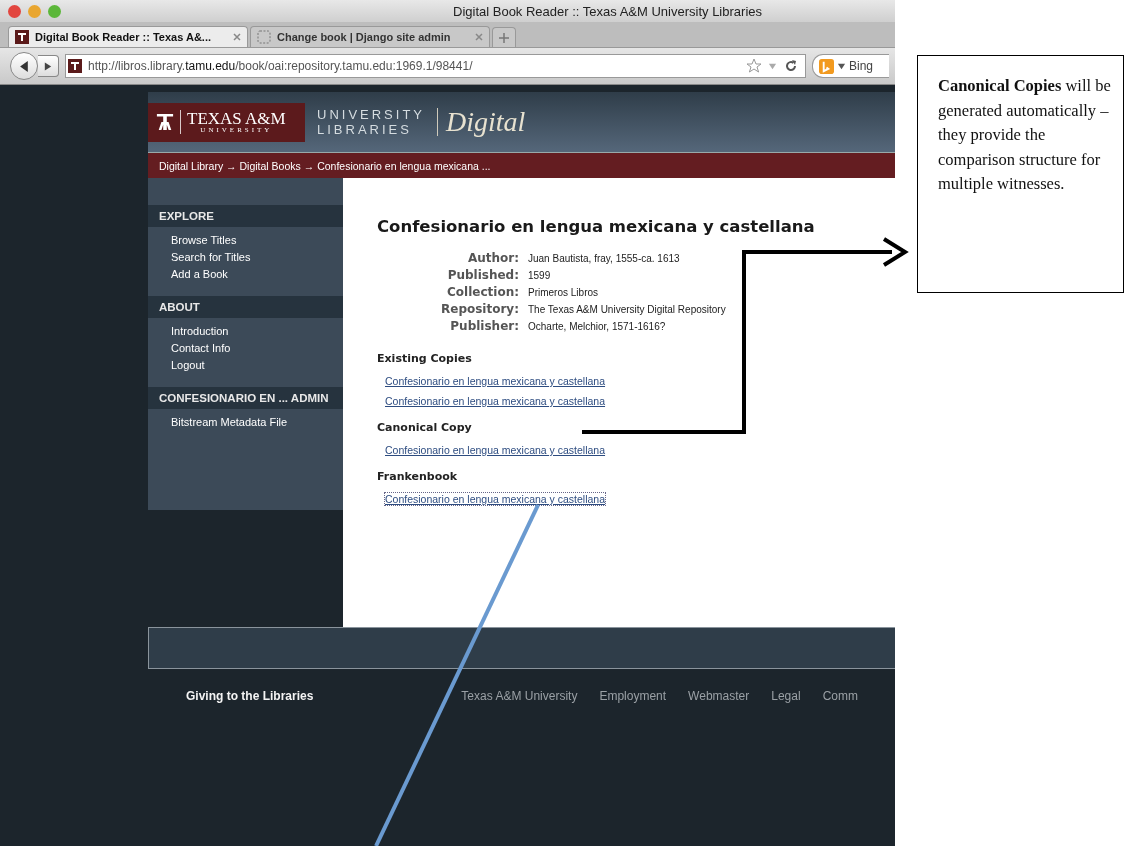 The image size is (1124, 846). Describe the element at coordinates (604, 258) in the screenshot. I see `field-value: Juan Bautista, fray, 1555-ca. 1613` at that location.